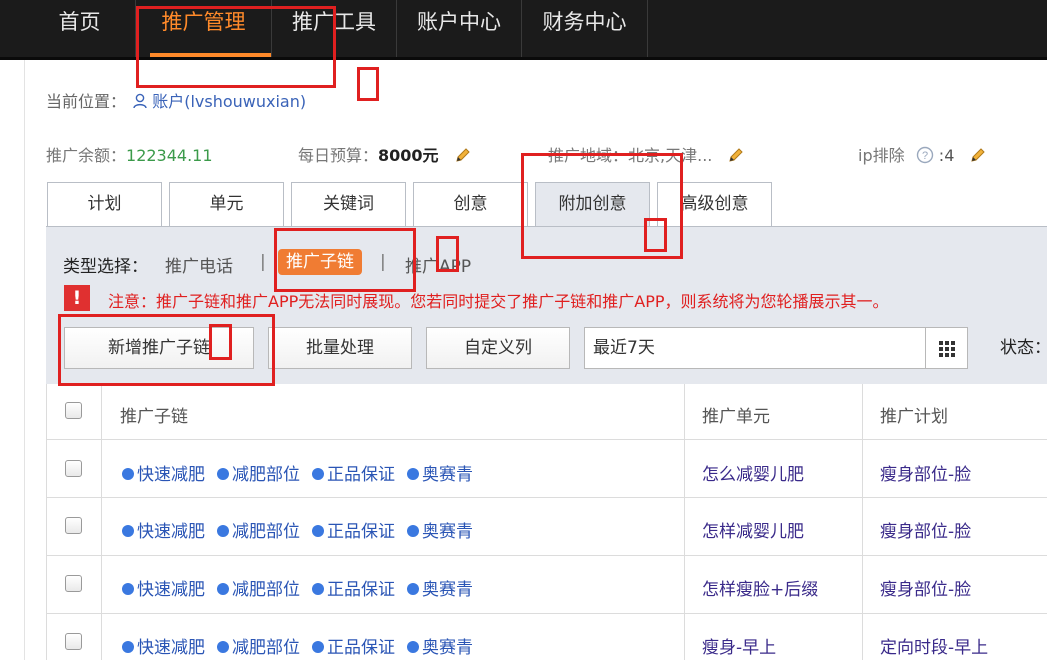 The width and height of the screenshot is (1047, 660). Describe the element at coordinates (1023, 348) in the screenshot. I see `status-filter-label: 状态：` at that location.